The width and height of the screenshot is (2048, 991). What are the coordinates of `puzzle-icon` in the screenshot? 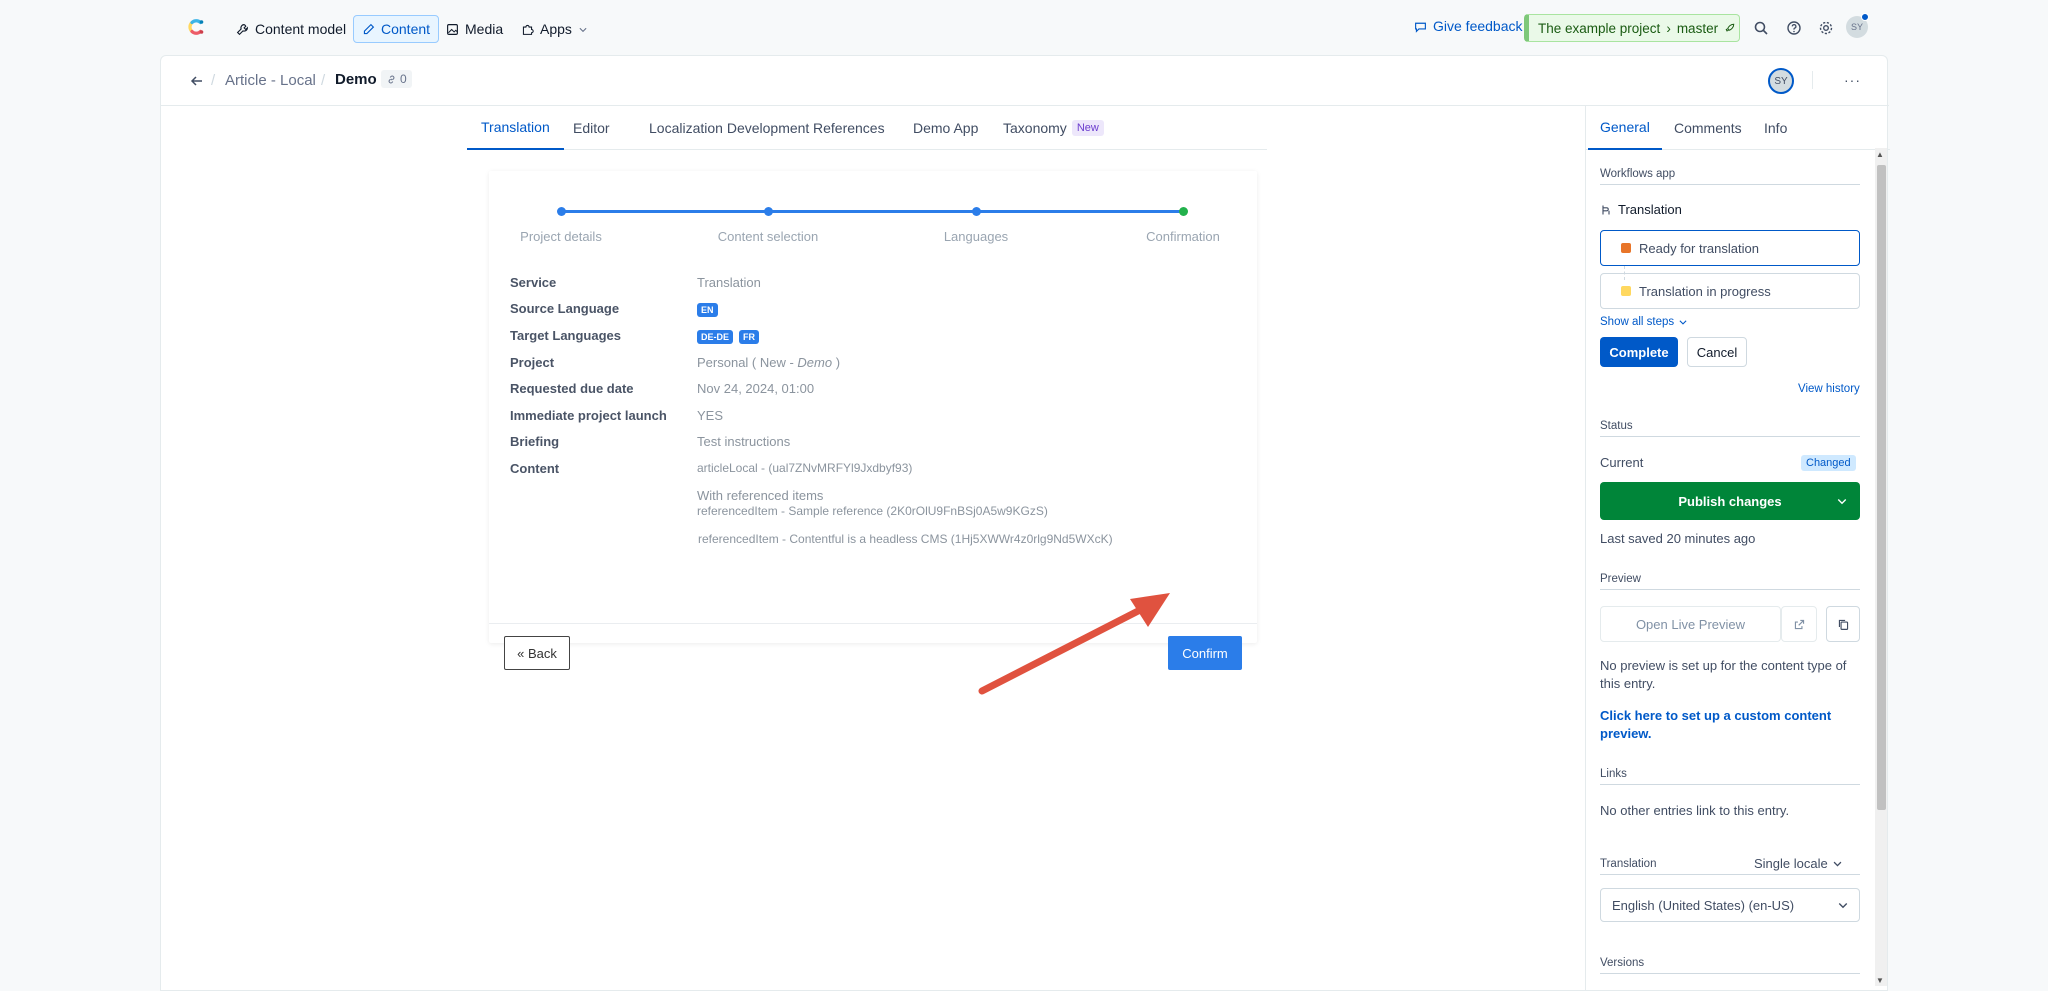 It's located at (528, 29).